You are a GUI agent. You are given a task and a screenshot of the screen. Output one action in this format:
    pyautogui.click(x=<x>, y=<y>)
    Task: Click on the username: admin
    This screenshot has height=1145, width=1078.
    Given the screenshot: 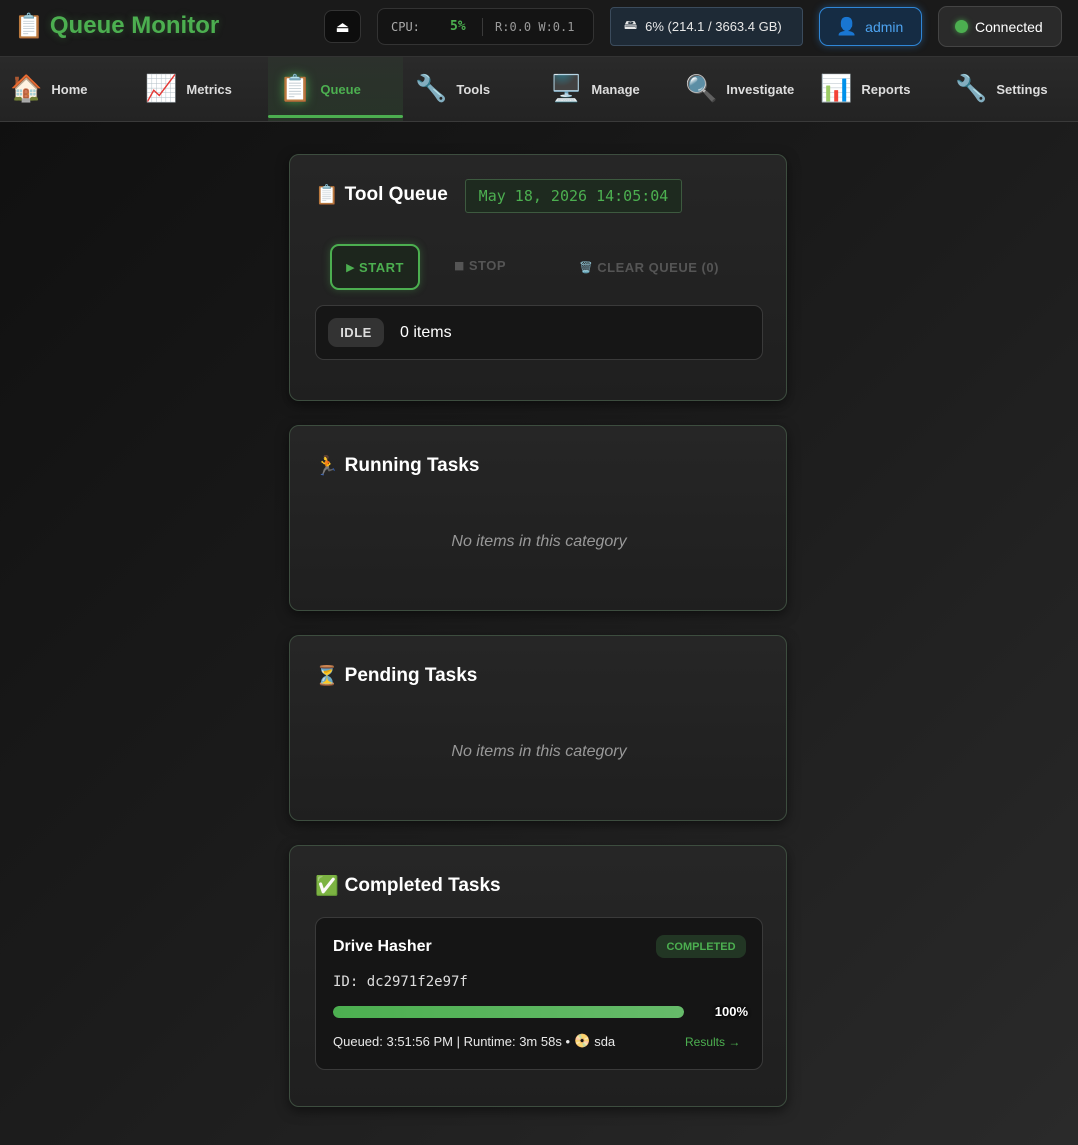 What is the action you would take?
    pyautogui.click(x=884, y=26)
    